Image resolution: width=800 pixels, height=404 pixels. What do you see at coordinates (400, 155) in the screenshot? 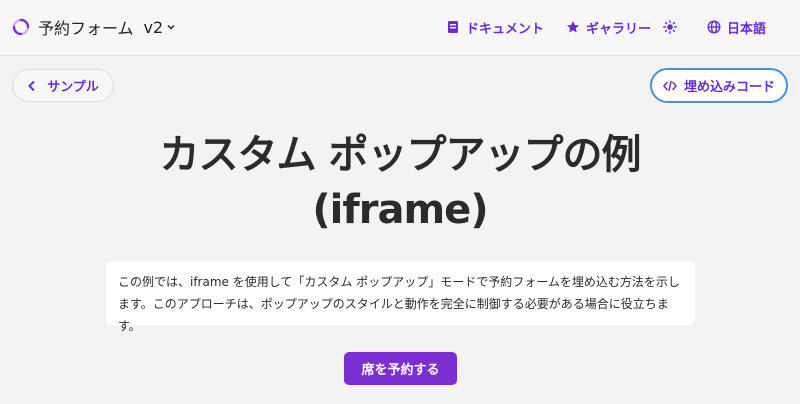
I see `title-line-1: カスタム ポップアップの例` at bounding box center [400, 155].